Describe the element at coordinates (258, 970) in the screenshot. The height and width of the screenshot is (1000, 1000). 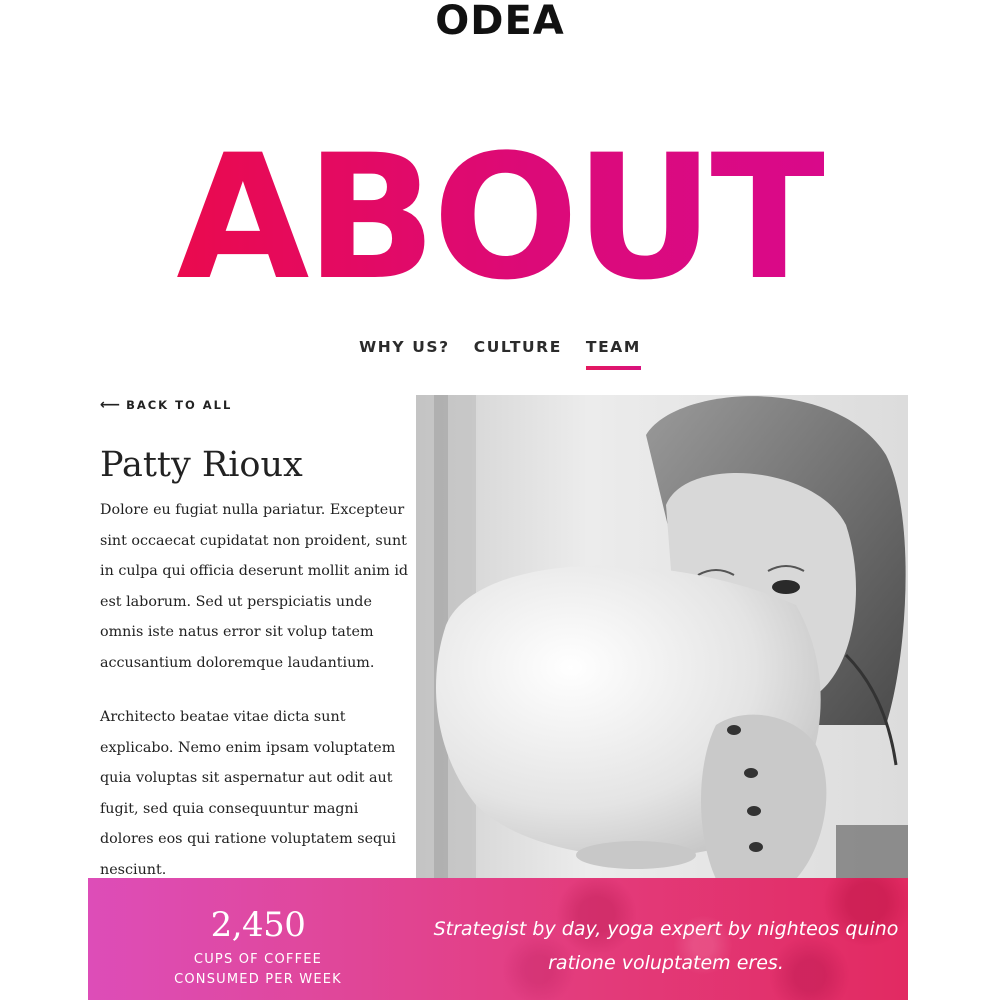
I see `stat-label: CUPS OF COFFEE CONSUMED PER WEEK` at that location.